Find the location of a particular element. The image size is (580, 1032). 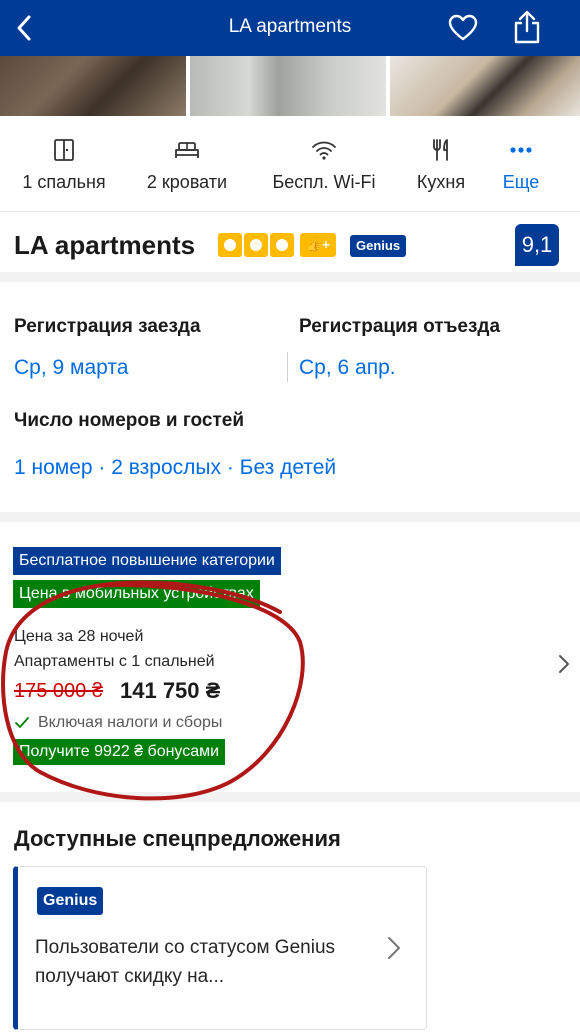

rooms-guests-label: Число номеров и гостей is located at coordinates (129, 420).